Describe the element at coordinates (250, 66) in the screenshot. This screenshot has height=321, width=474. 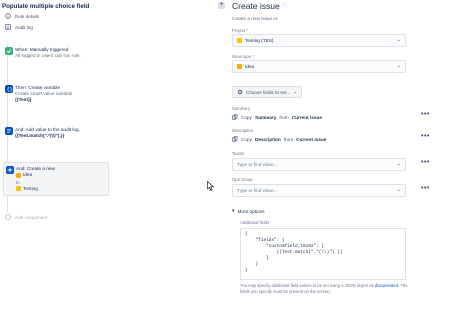
I see `issue-type-select-value: Idea` at that location.